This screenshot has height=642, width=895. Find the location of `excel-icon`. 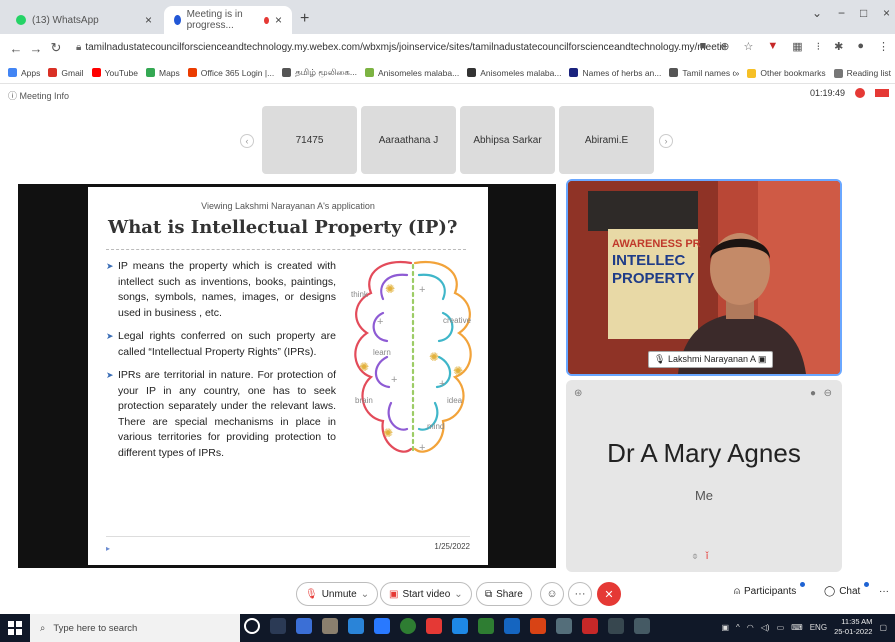

excel-icon is located at coordinates (486, 626).